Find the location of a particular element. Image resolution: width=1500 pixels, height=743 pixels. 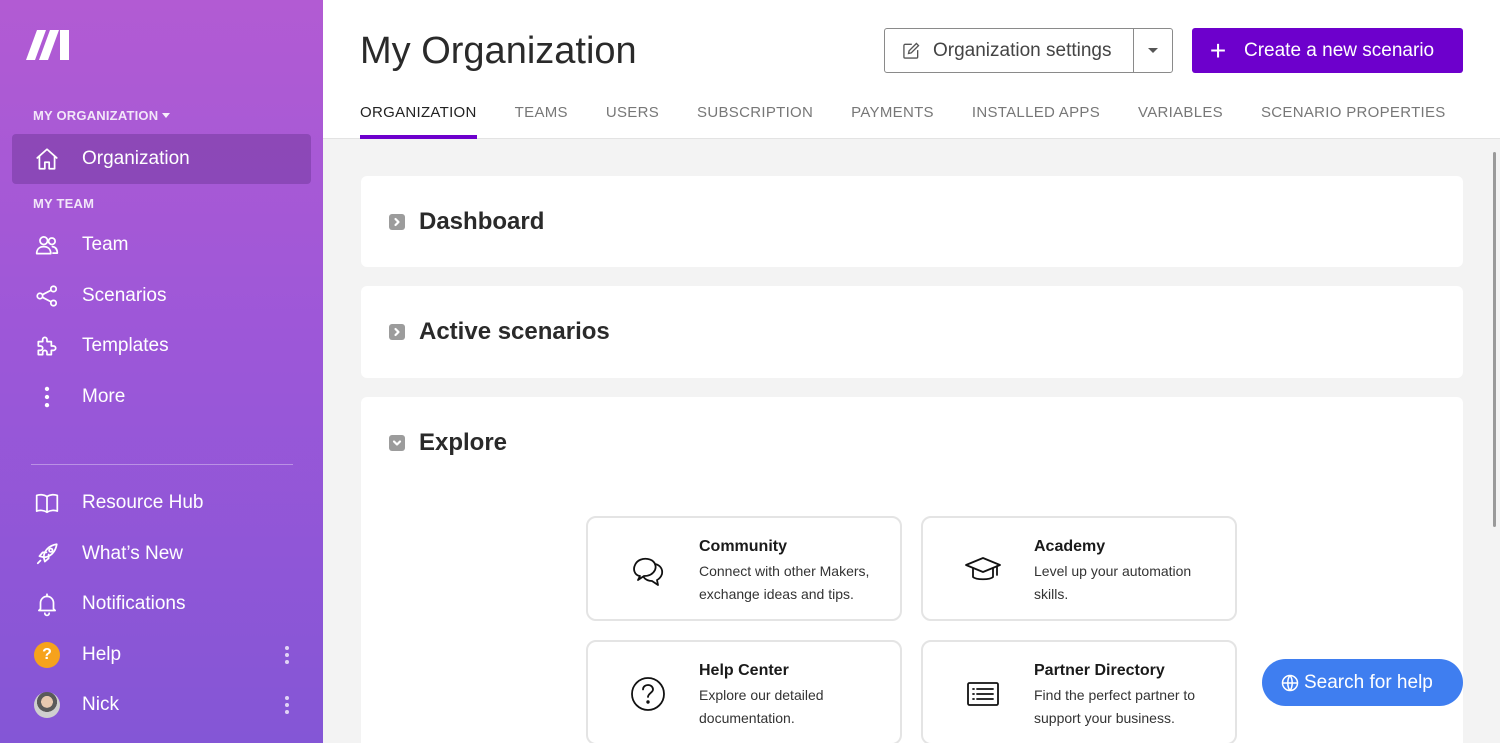

active-scenarios-section-header: Active scenarios is located at coordinates (499, 332).